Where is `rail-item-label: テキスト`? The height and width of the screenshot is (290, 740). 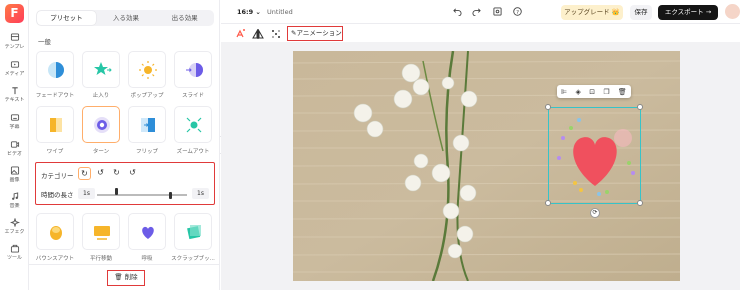
rail-item-label: テキスト is located at coordinates (14, 100).